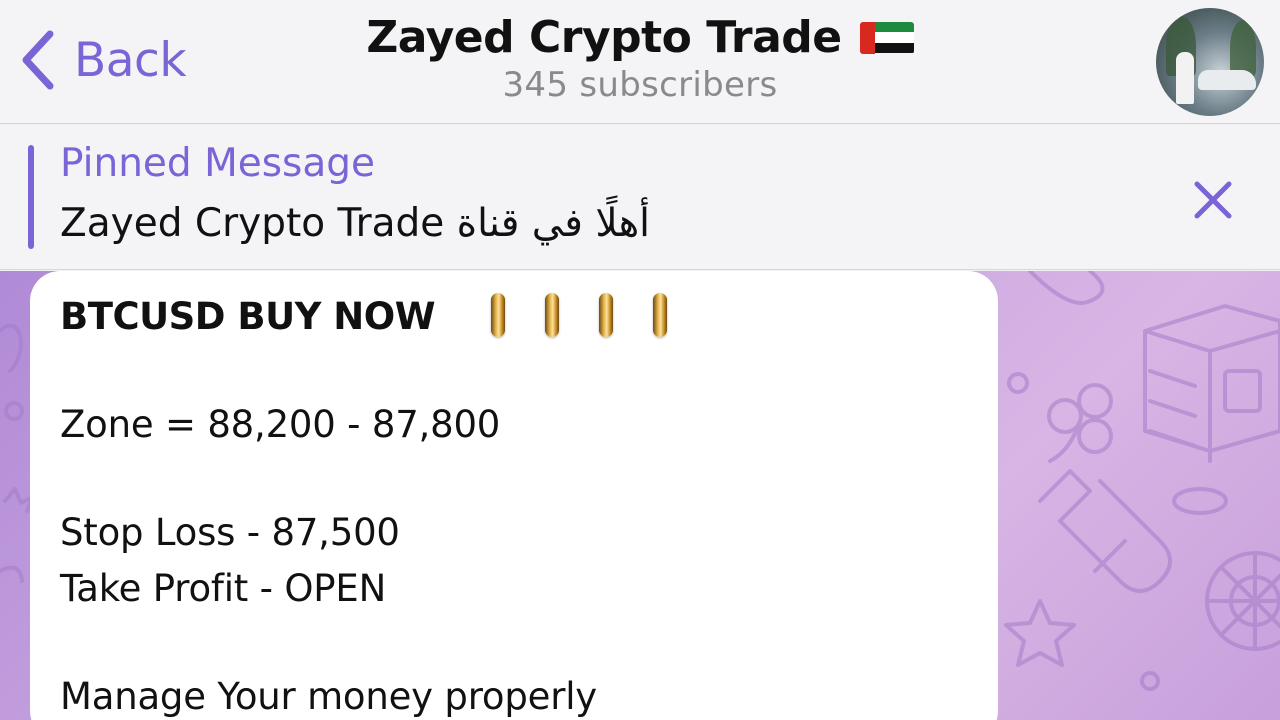  What do you see at coordinates (604, 37) in the screenshot?
I see `channel-title-text: Zayed Crypto Trade` at bounding box center [604, 37].